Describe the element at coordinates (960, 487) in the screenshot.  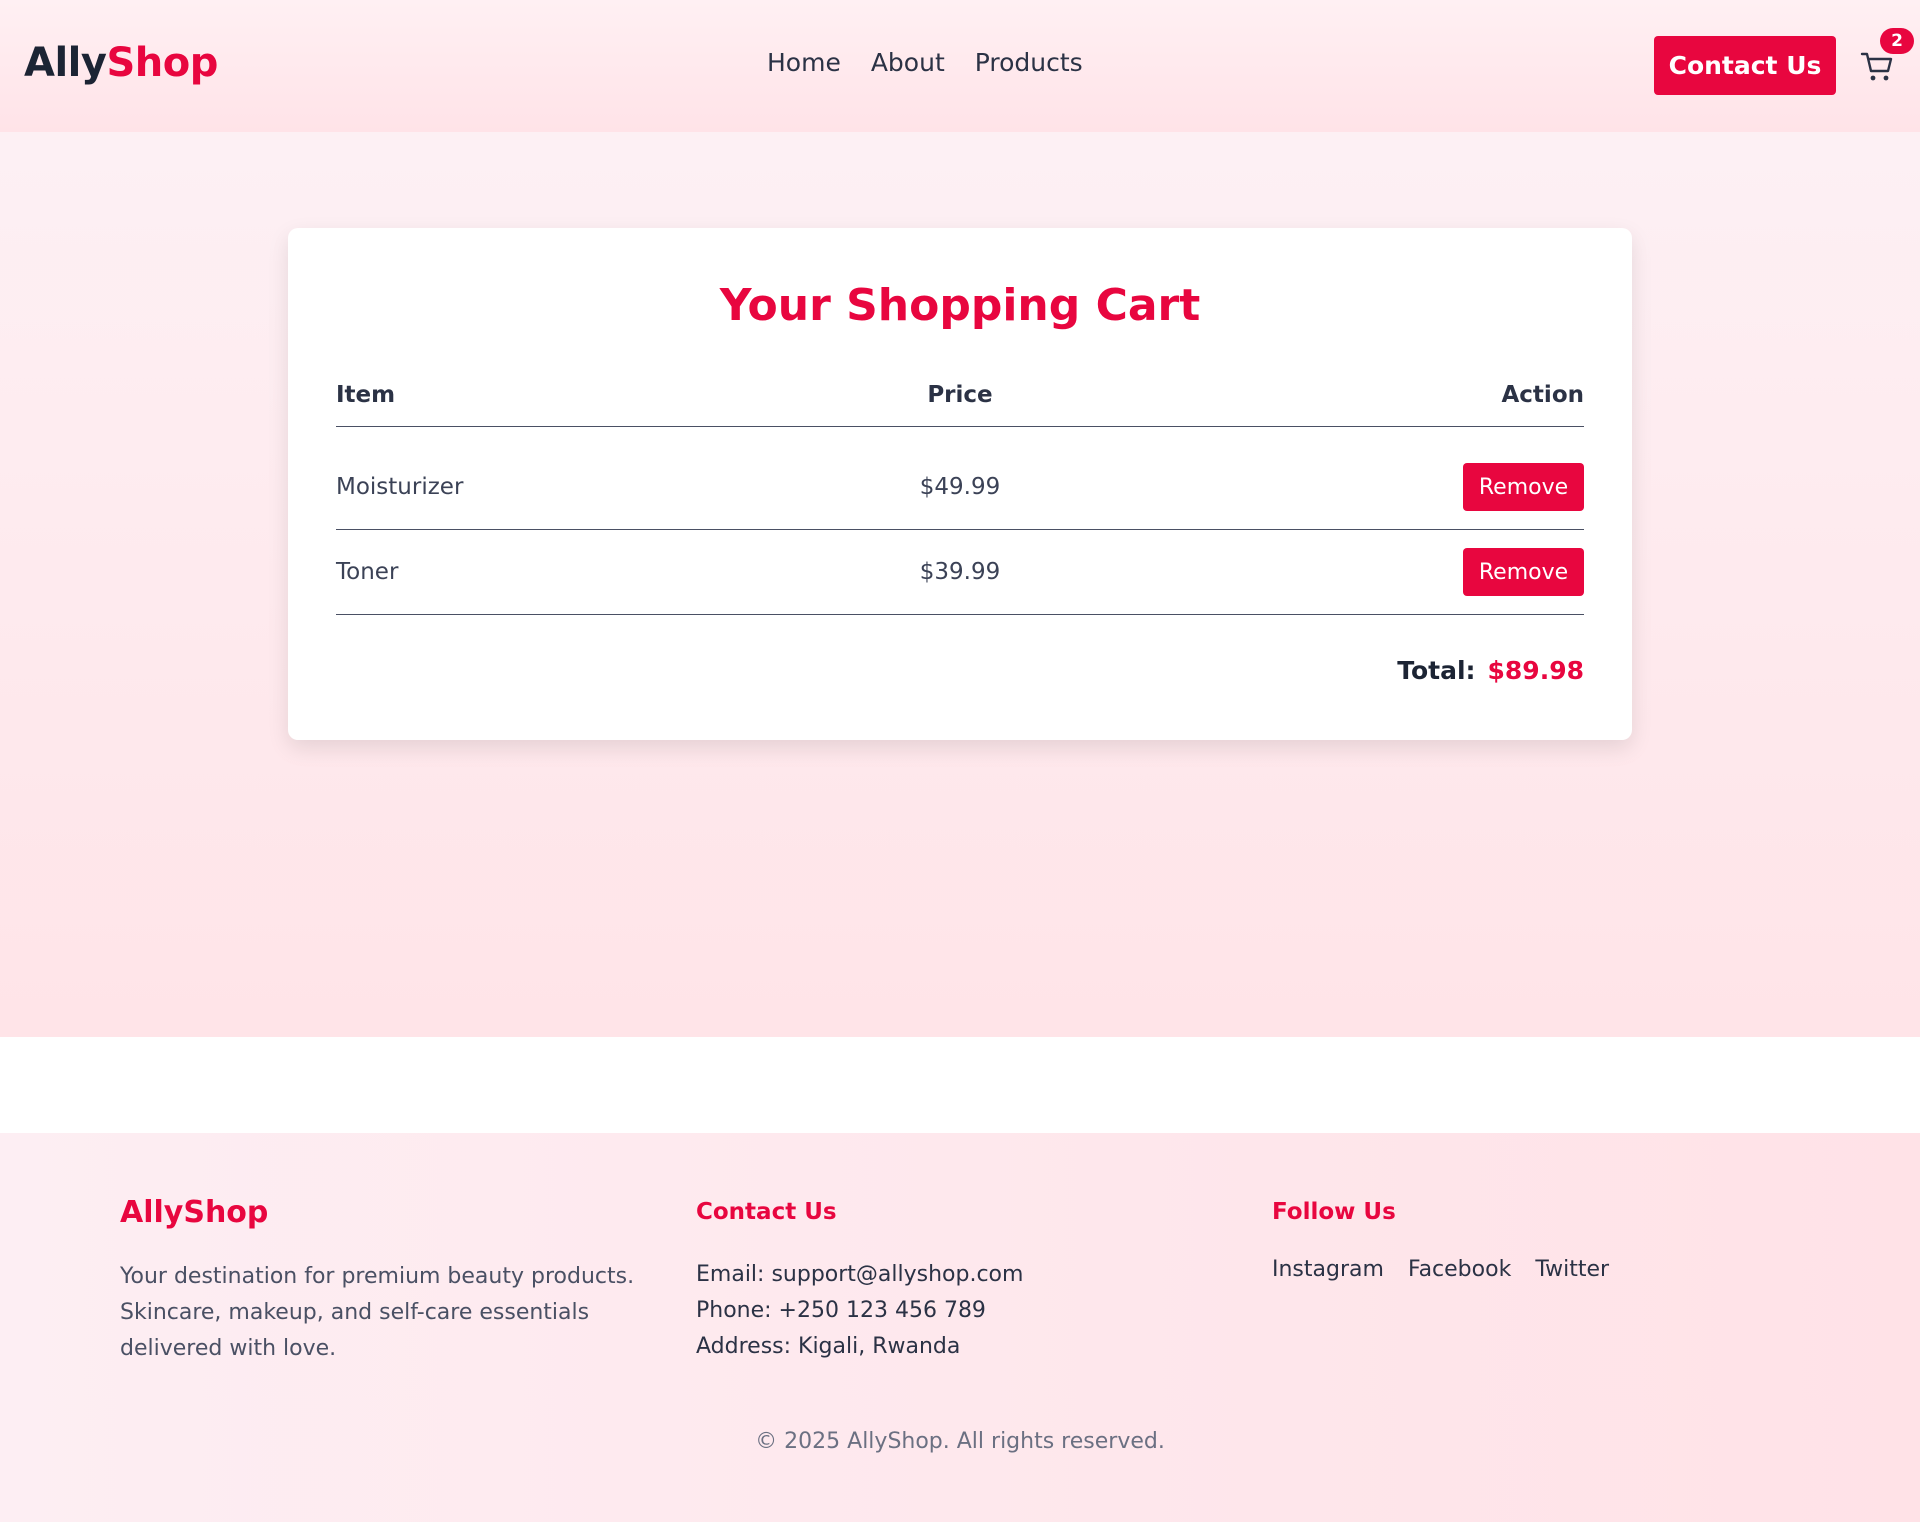
I see `item-price: $49.99` at that location.